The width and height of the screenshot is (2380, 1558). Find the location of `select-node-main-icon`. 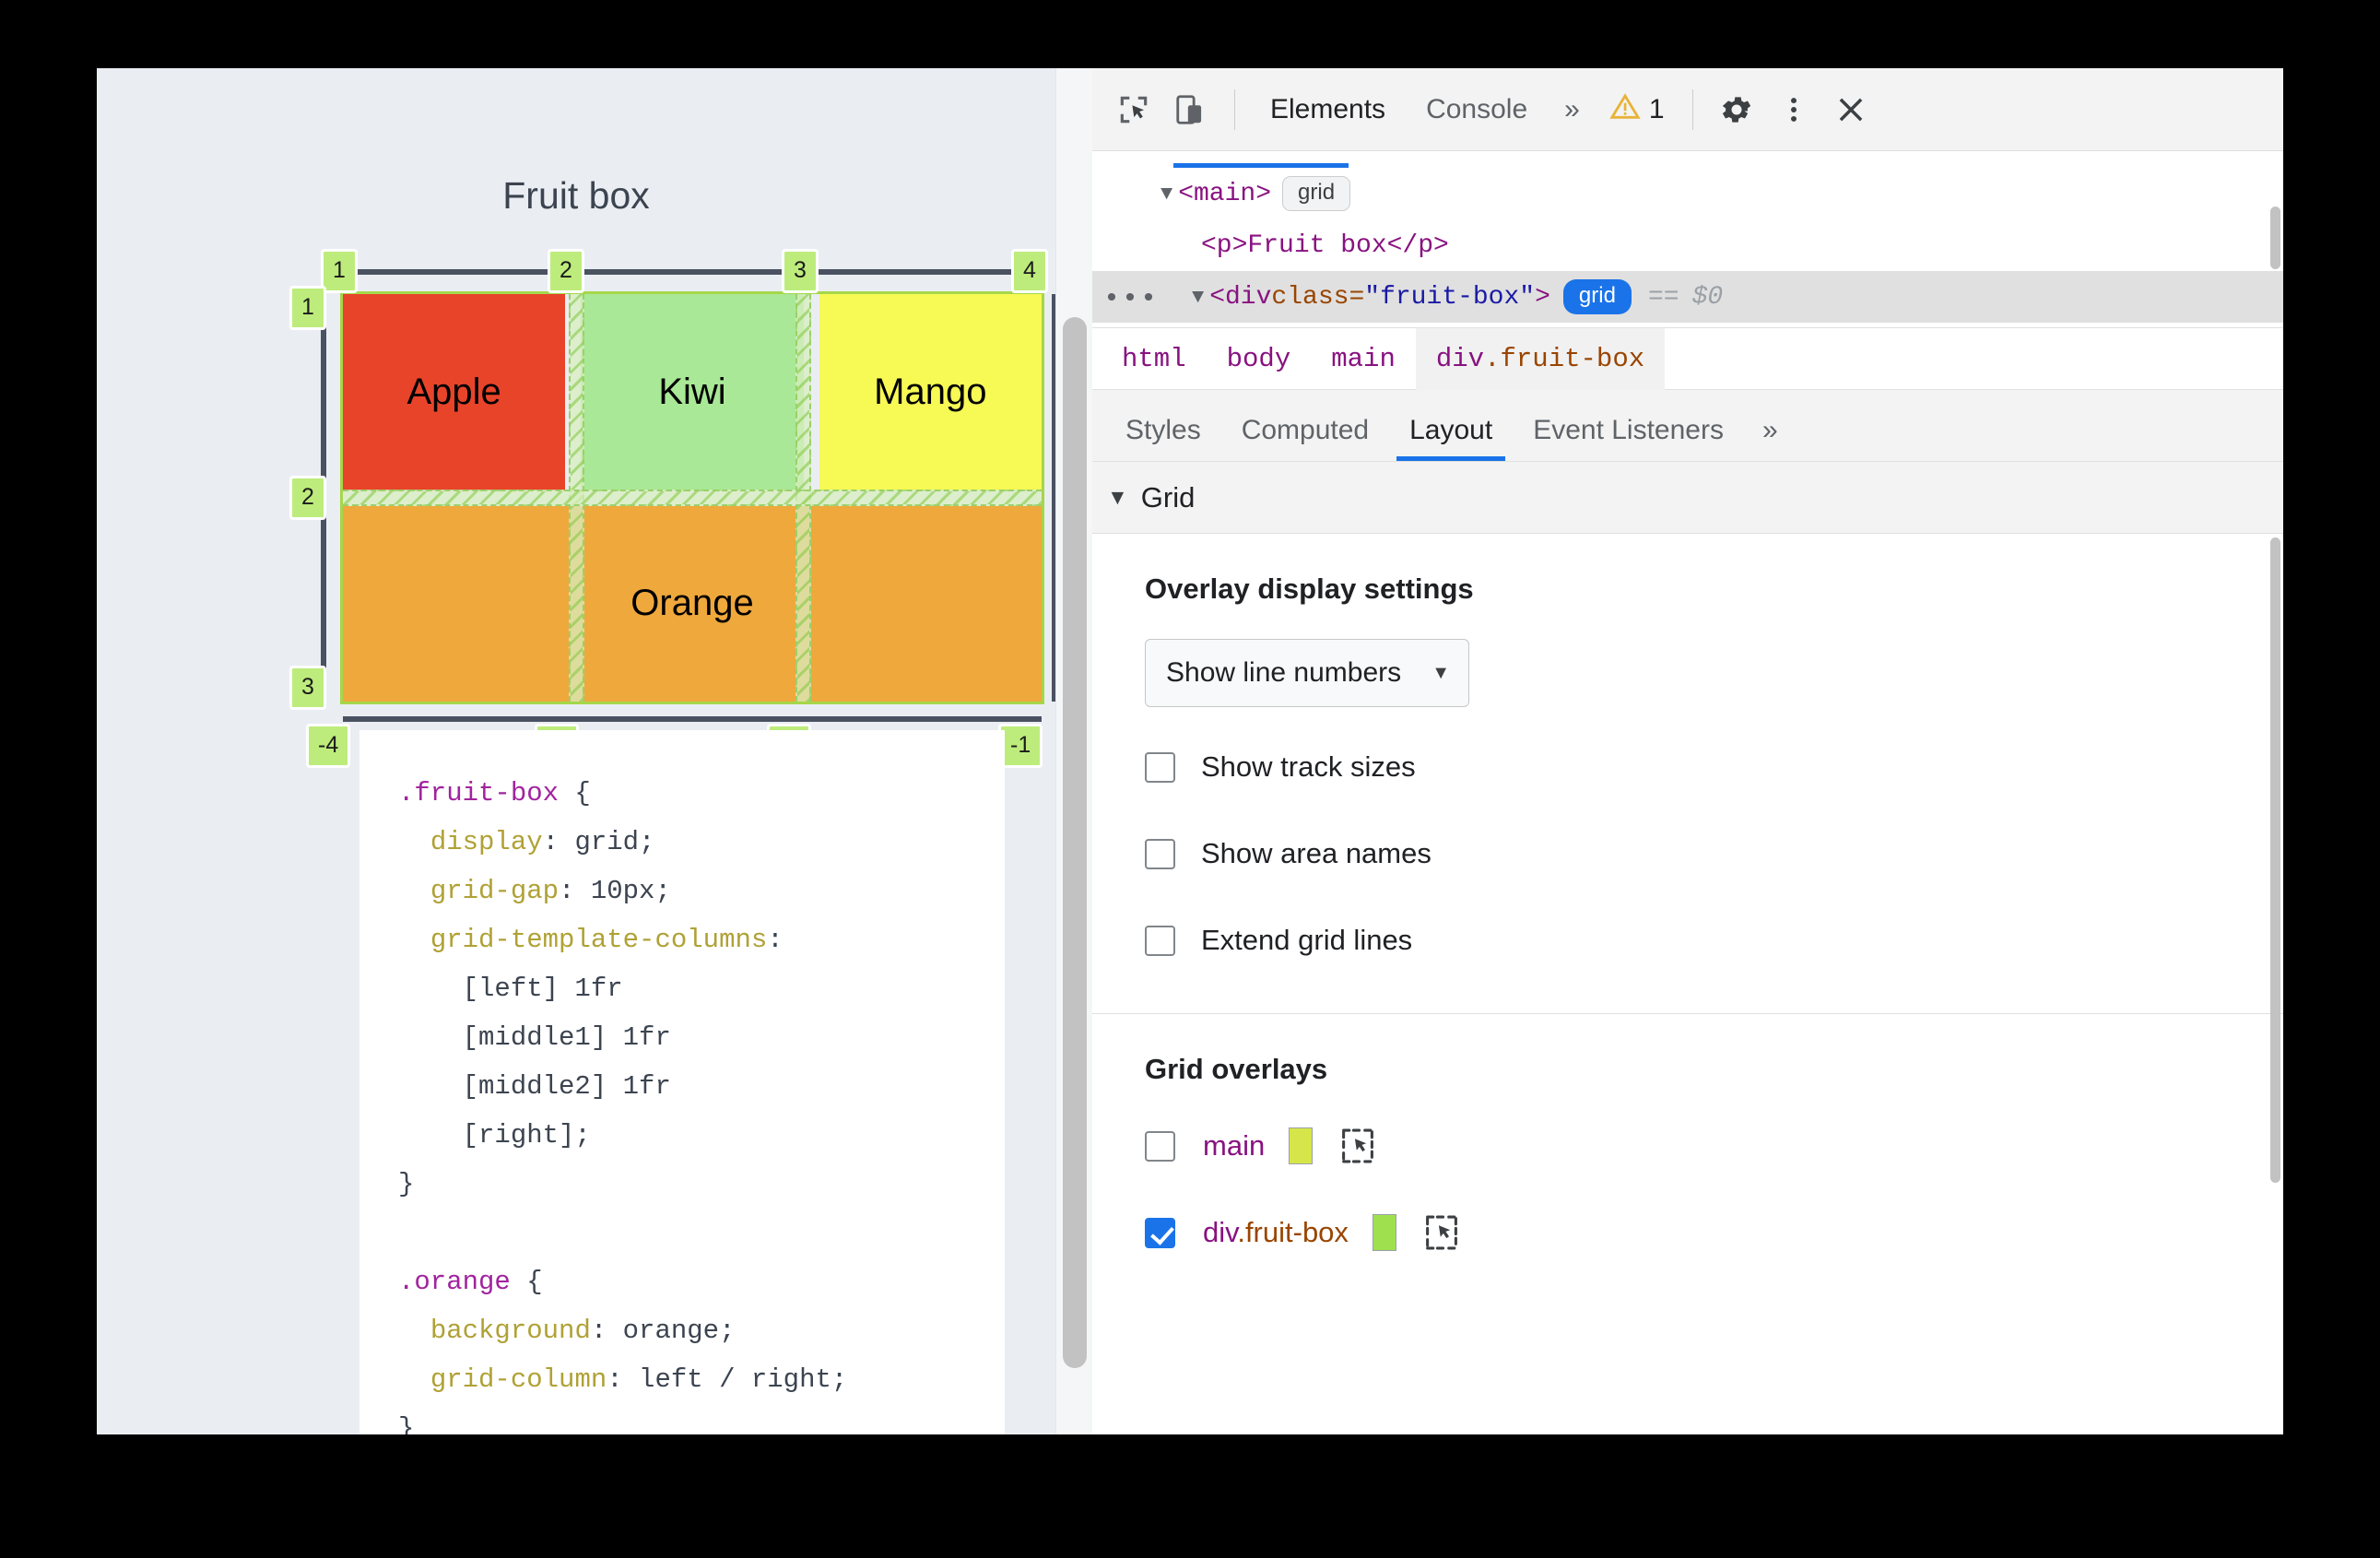

select-node-main-icon is located at coordinates (1357, 1145).